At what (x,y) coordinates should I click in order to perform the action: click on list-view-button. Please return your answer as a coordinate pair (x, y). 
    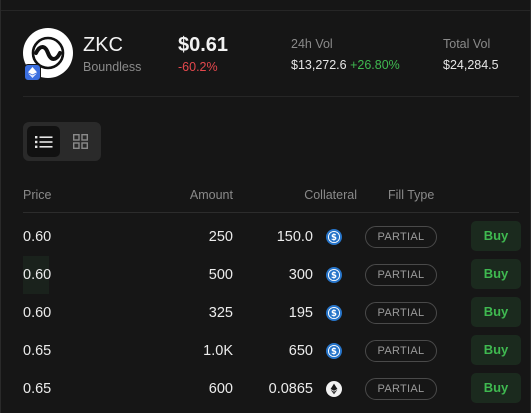
    Looking at the image, I should click on (43, 141).